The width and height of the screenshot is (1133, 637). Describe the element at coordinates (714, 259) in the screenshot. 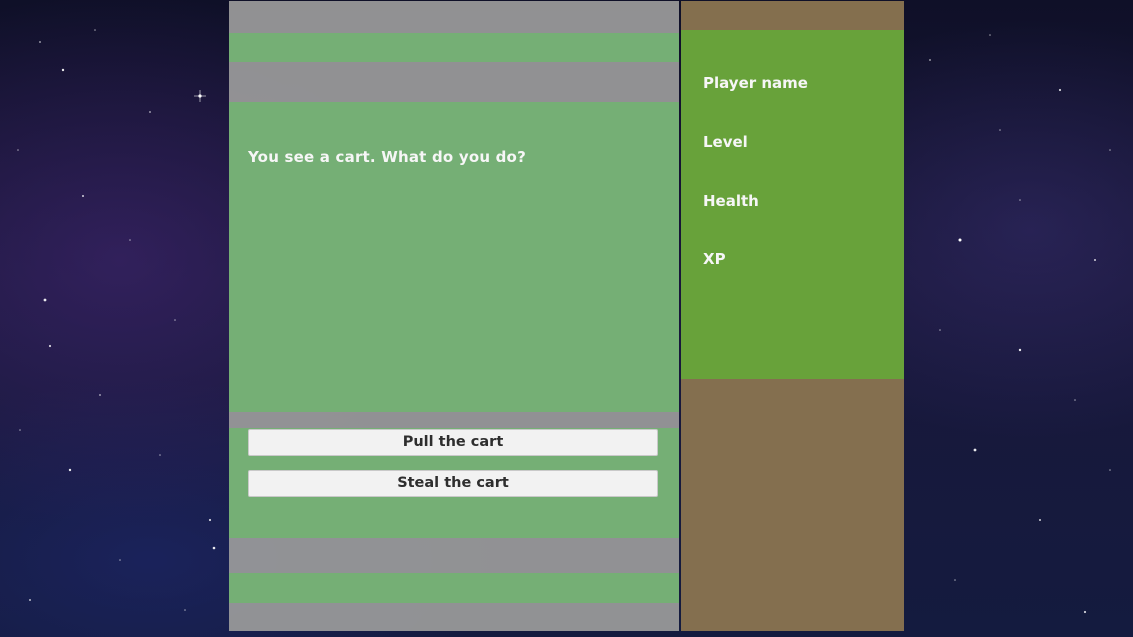

I see `stat-label-xp: XP` at that location.